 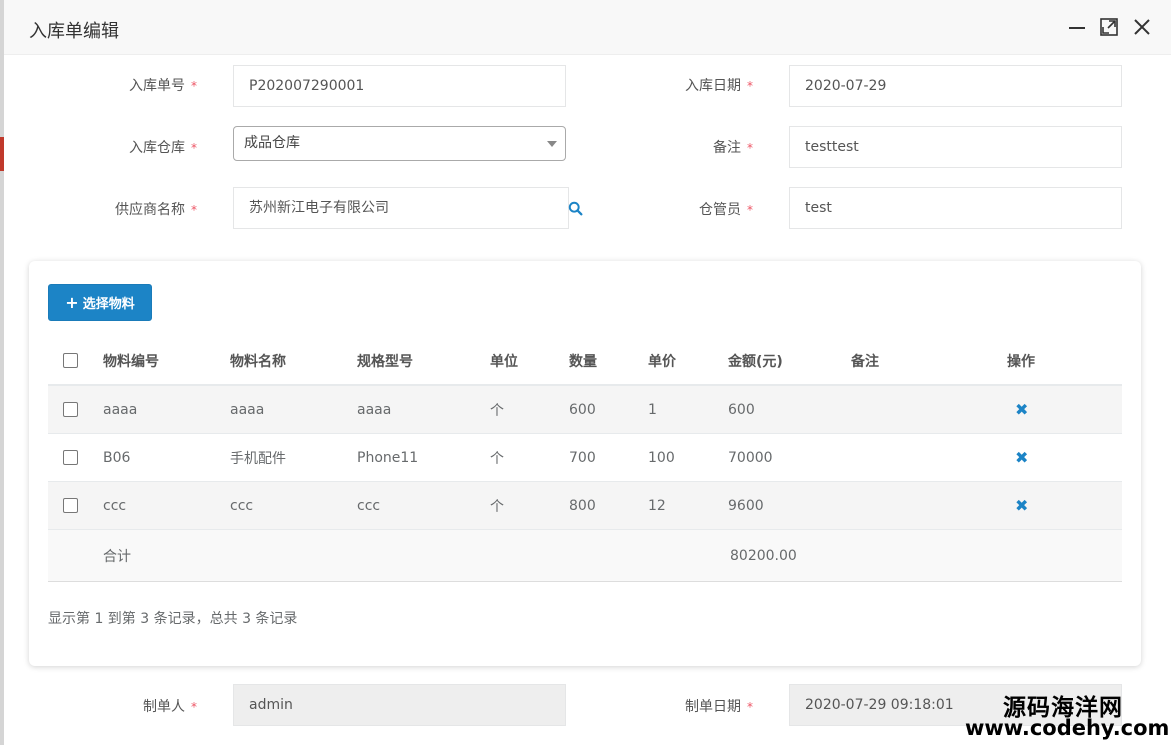 What do you see at coordinates (585, 410) in the screenshot?
I see `table-row: aaaa aaaa aaaa 个 600 1 600 ✖` at bounding box center [585, 410].